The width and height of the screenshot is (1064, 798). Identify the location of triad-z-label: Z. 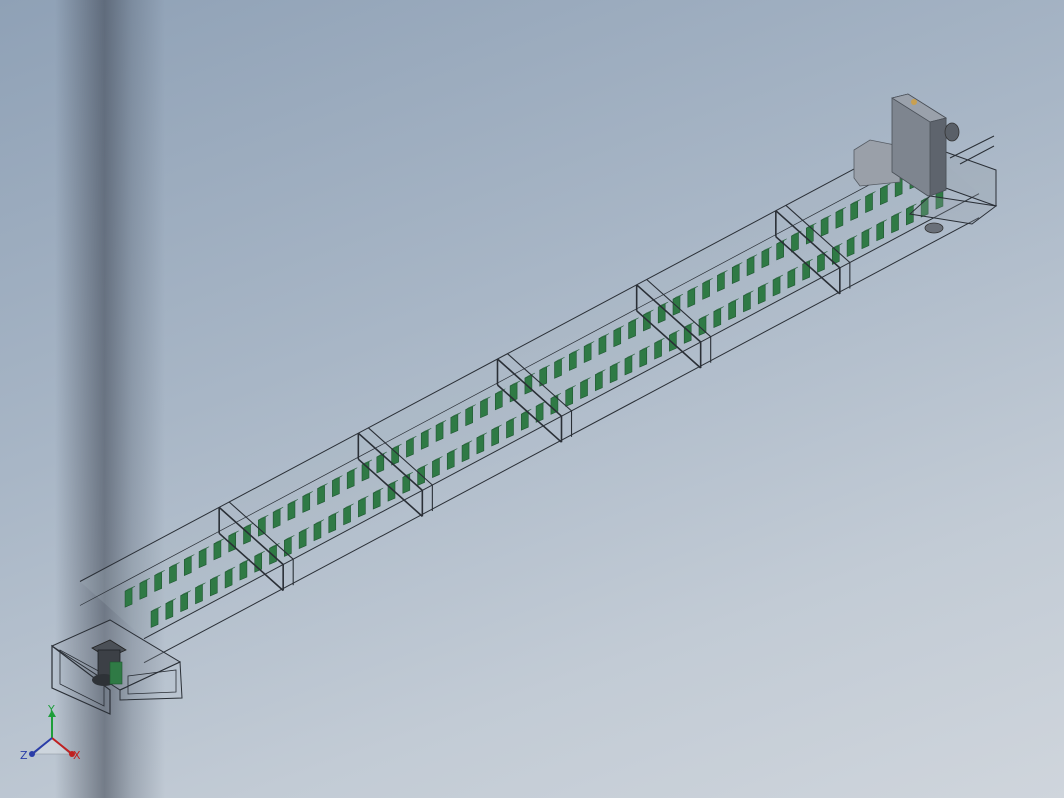
(24, 755).